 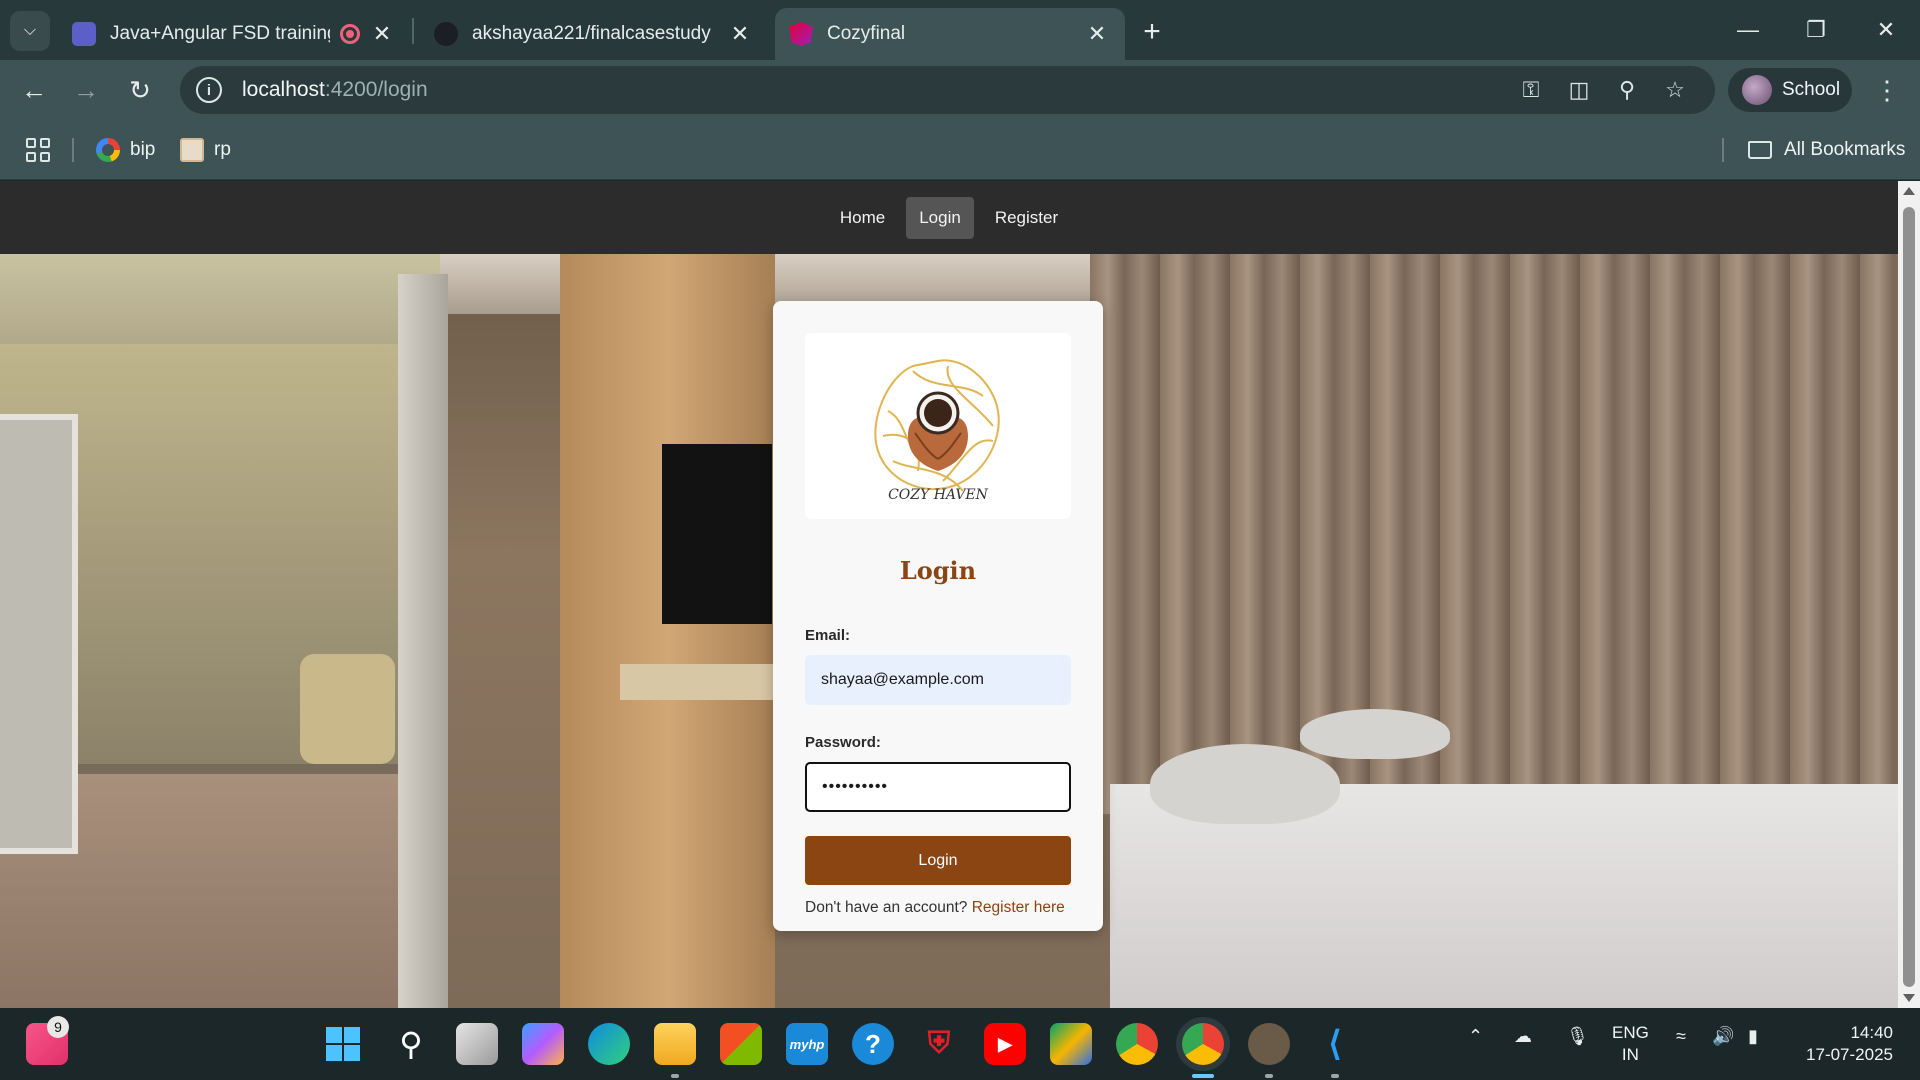 I want to click on myhp-icon: myhp, so click(x=807, y=1044).